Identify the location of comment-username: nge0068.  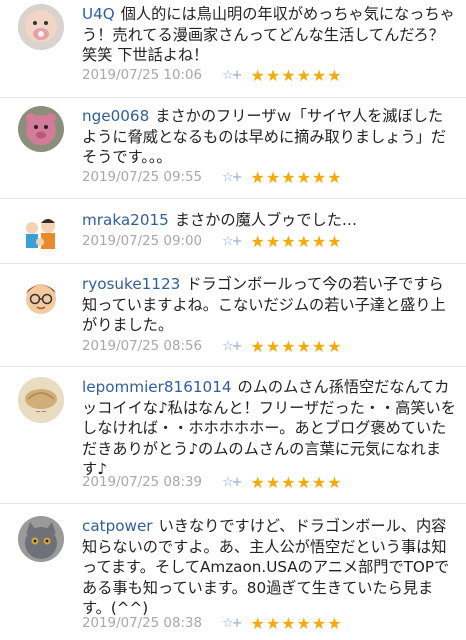
(115, 116).